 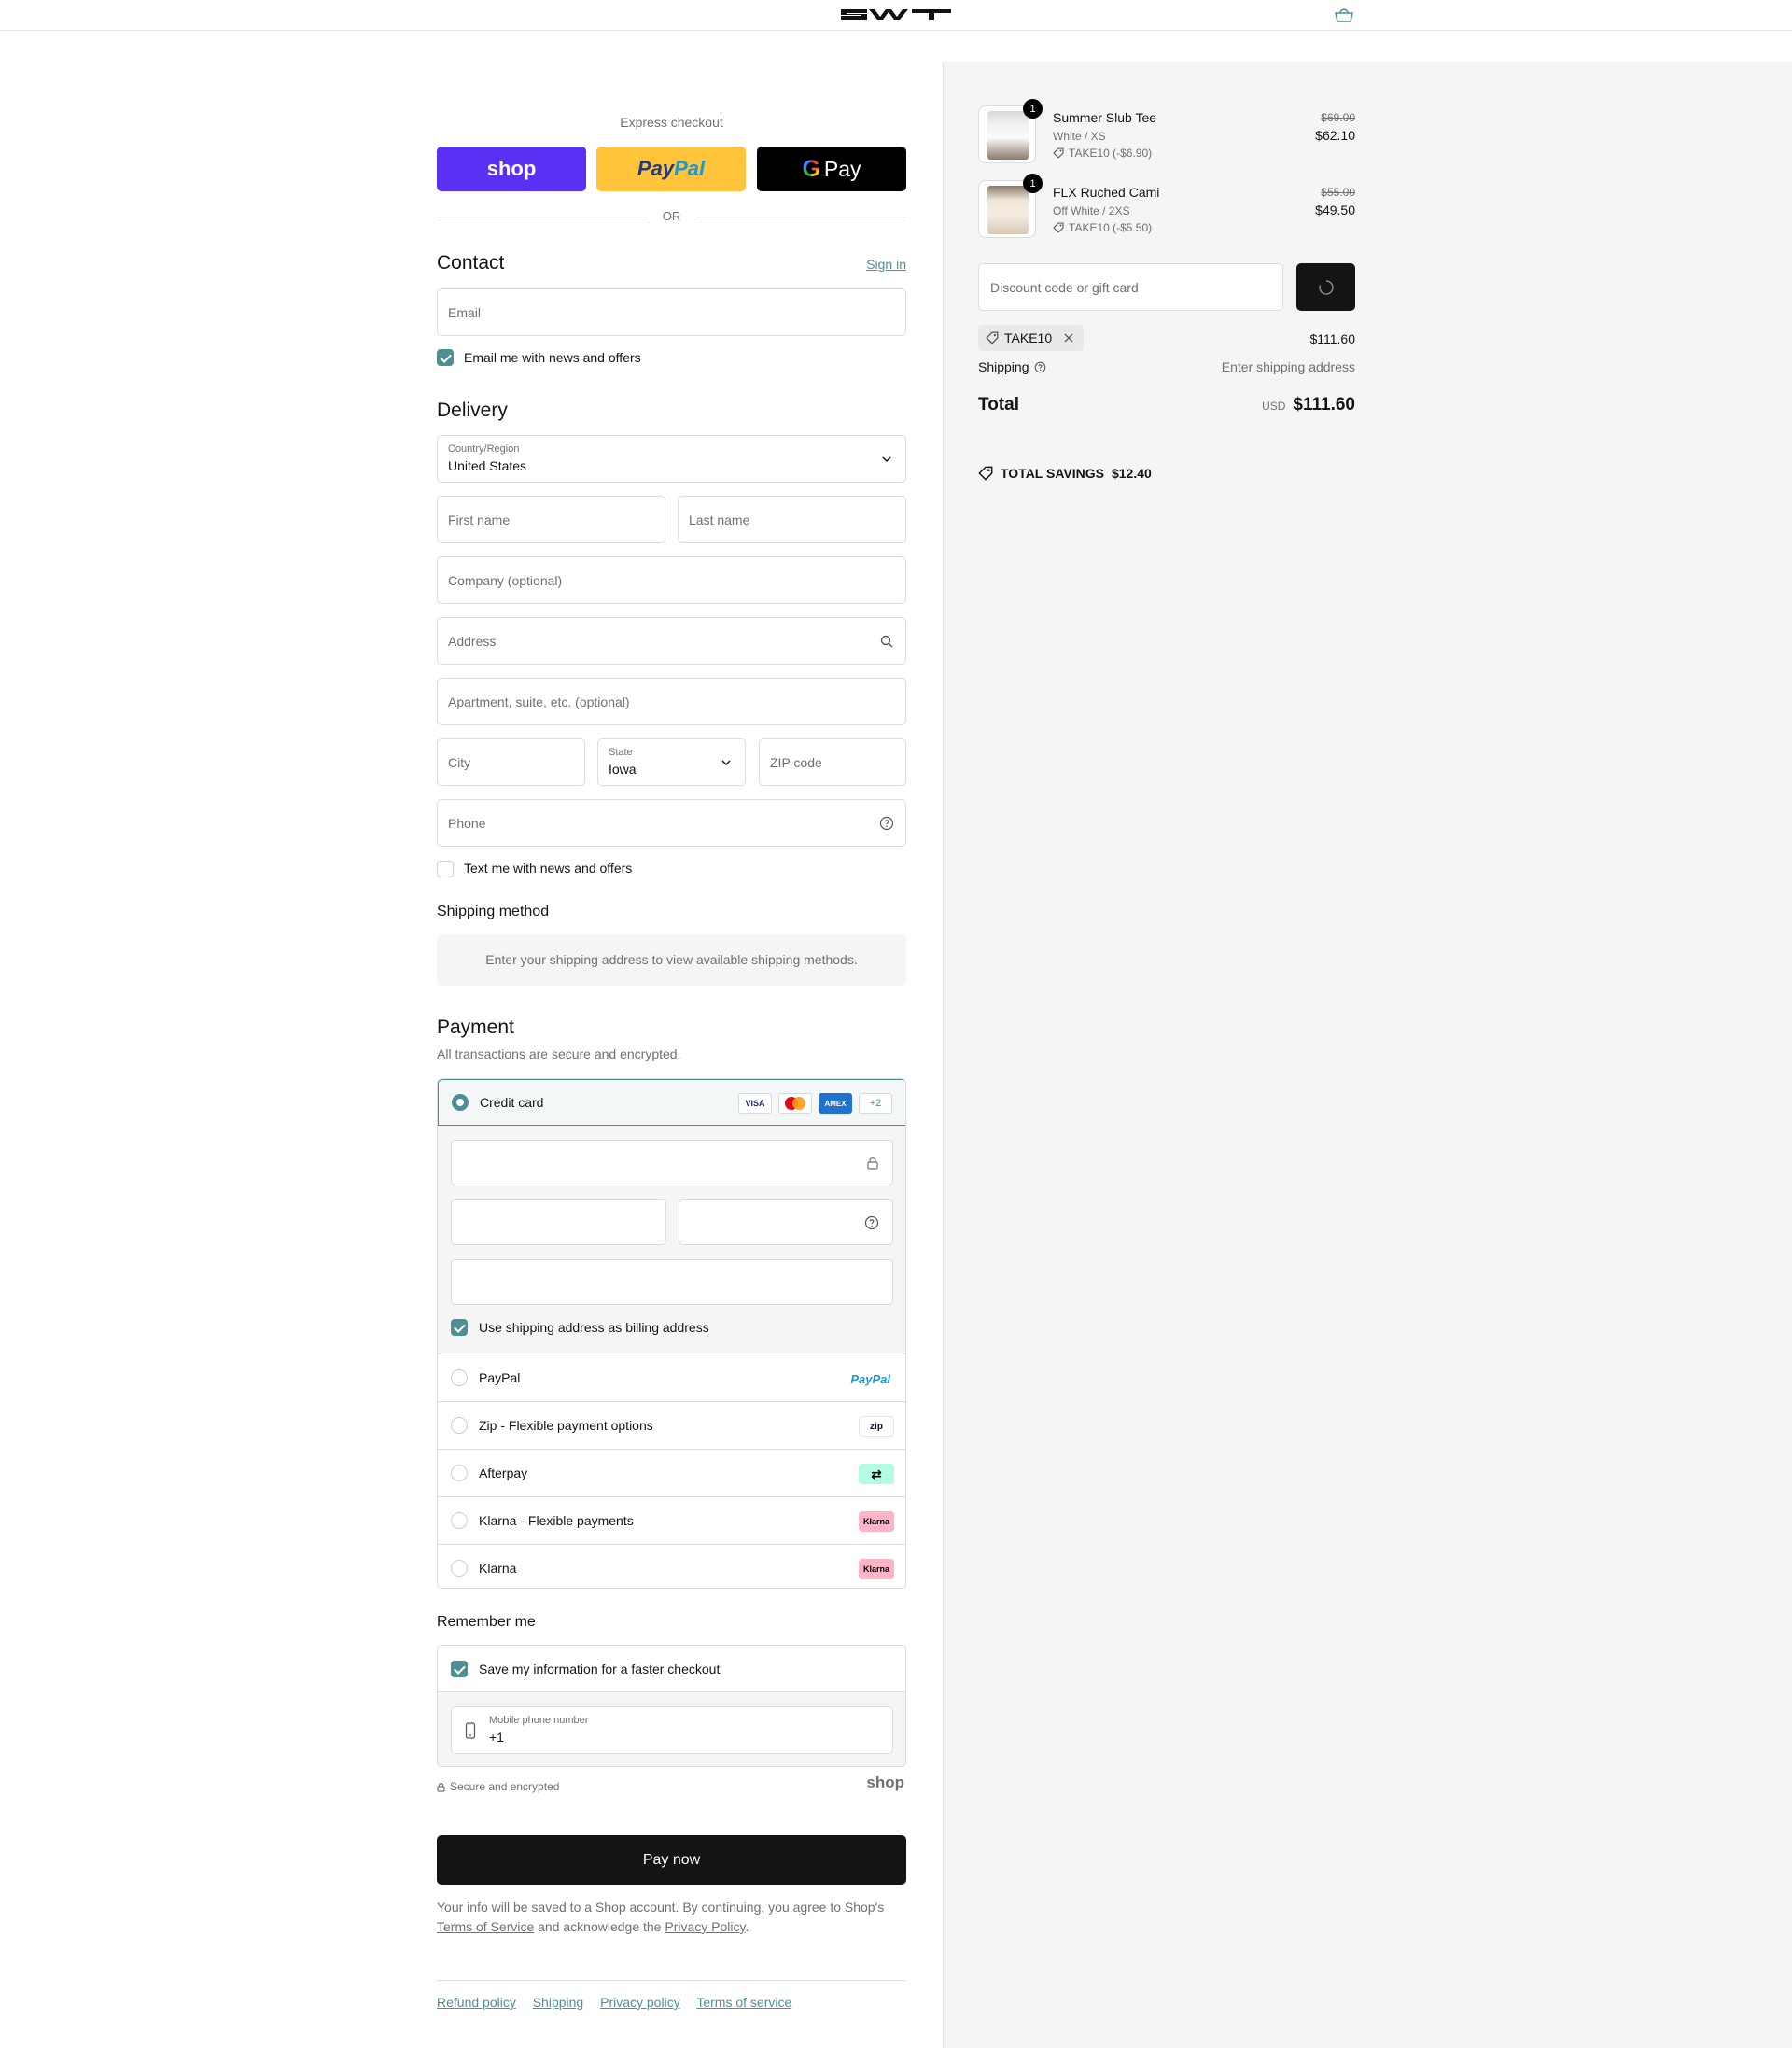 What do you see at coordinates (1332, 338) in the screenshot?
I see `subtotal-value: $111.60` at bounding box center [1332, 338].